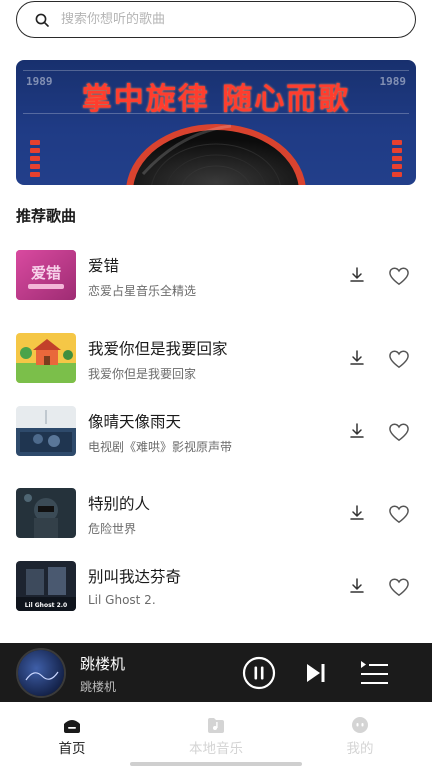  Describe the element at coordinates (216, 276) in the screenshot. I see `song-item: 爱错 爱错 恋爱占星音乐全精选` at that location.